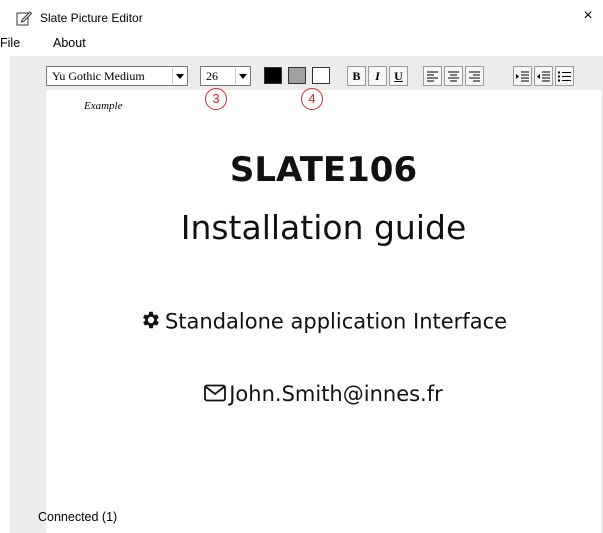  What do you see at coordinates (297, 75) in the screenshot?
I see `color-gray-swatch` at bounding box center [297, 75].